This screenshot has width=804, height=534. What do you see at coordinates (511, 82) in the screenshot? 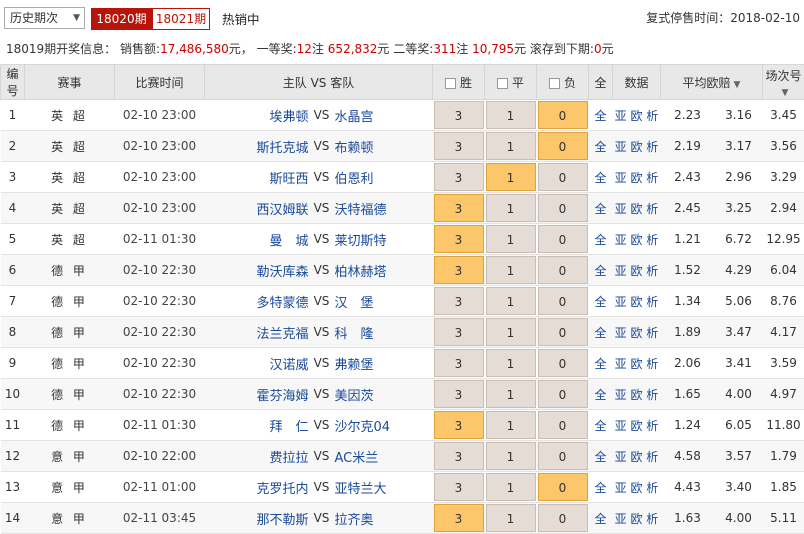
I see `header-draw: 平` at bounding box center [511, 82].